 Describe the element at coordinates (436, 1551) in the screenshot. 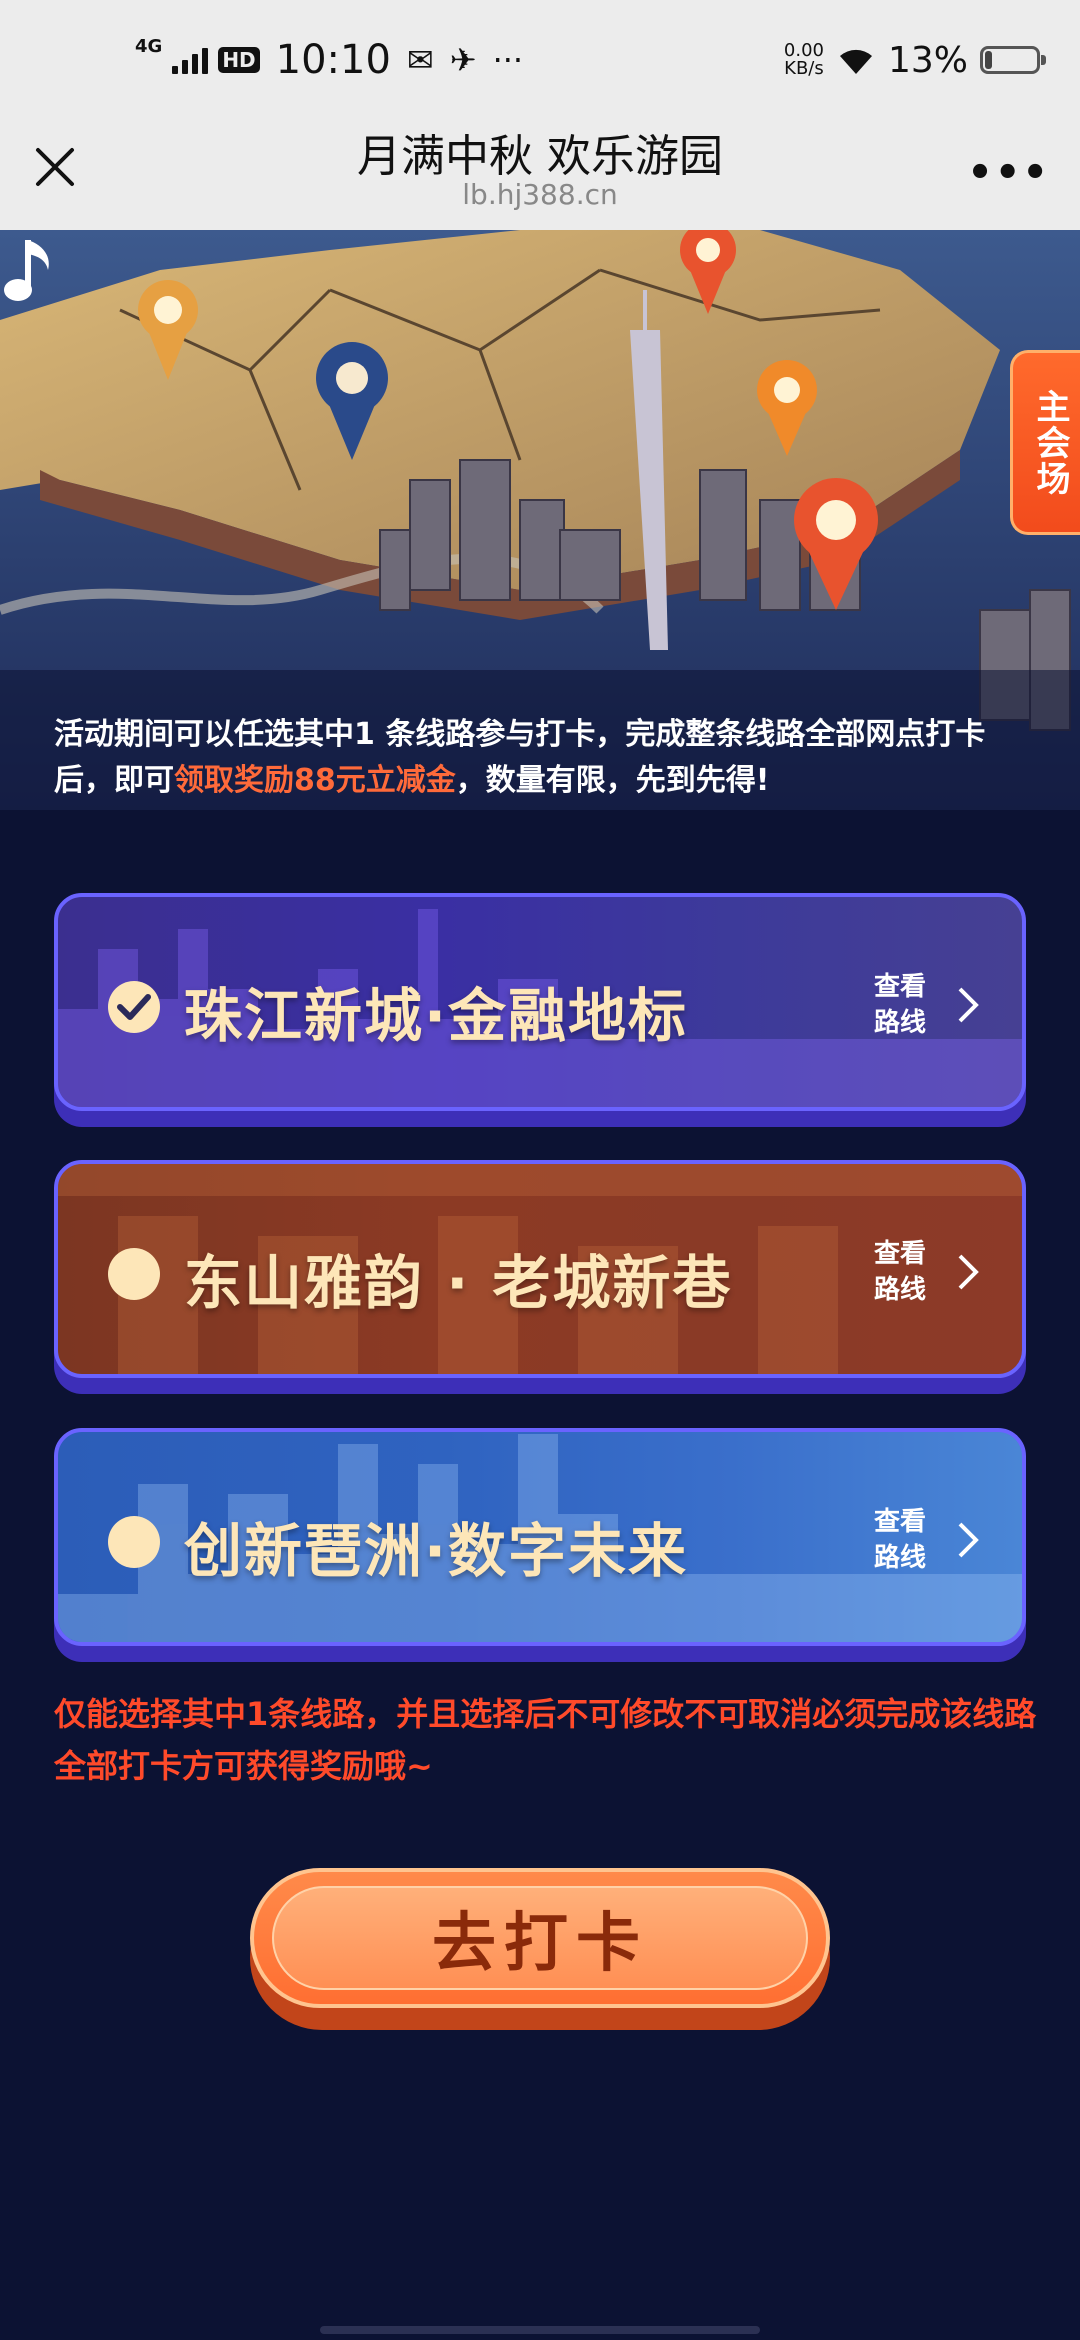

I see `route-name: 创新琶洲·数字未来` at that location.